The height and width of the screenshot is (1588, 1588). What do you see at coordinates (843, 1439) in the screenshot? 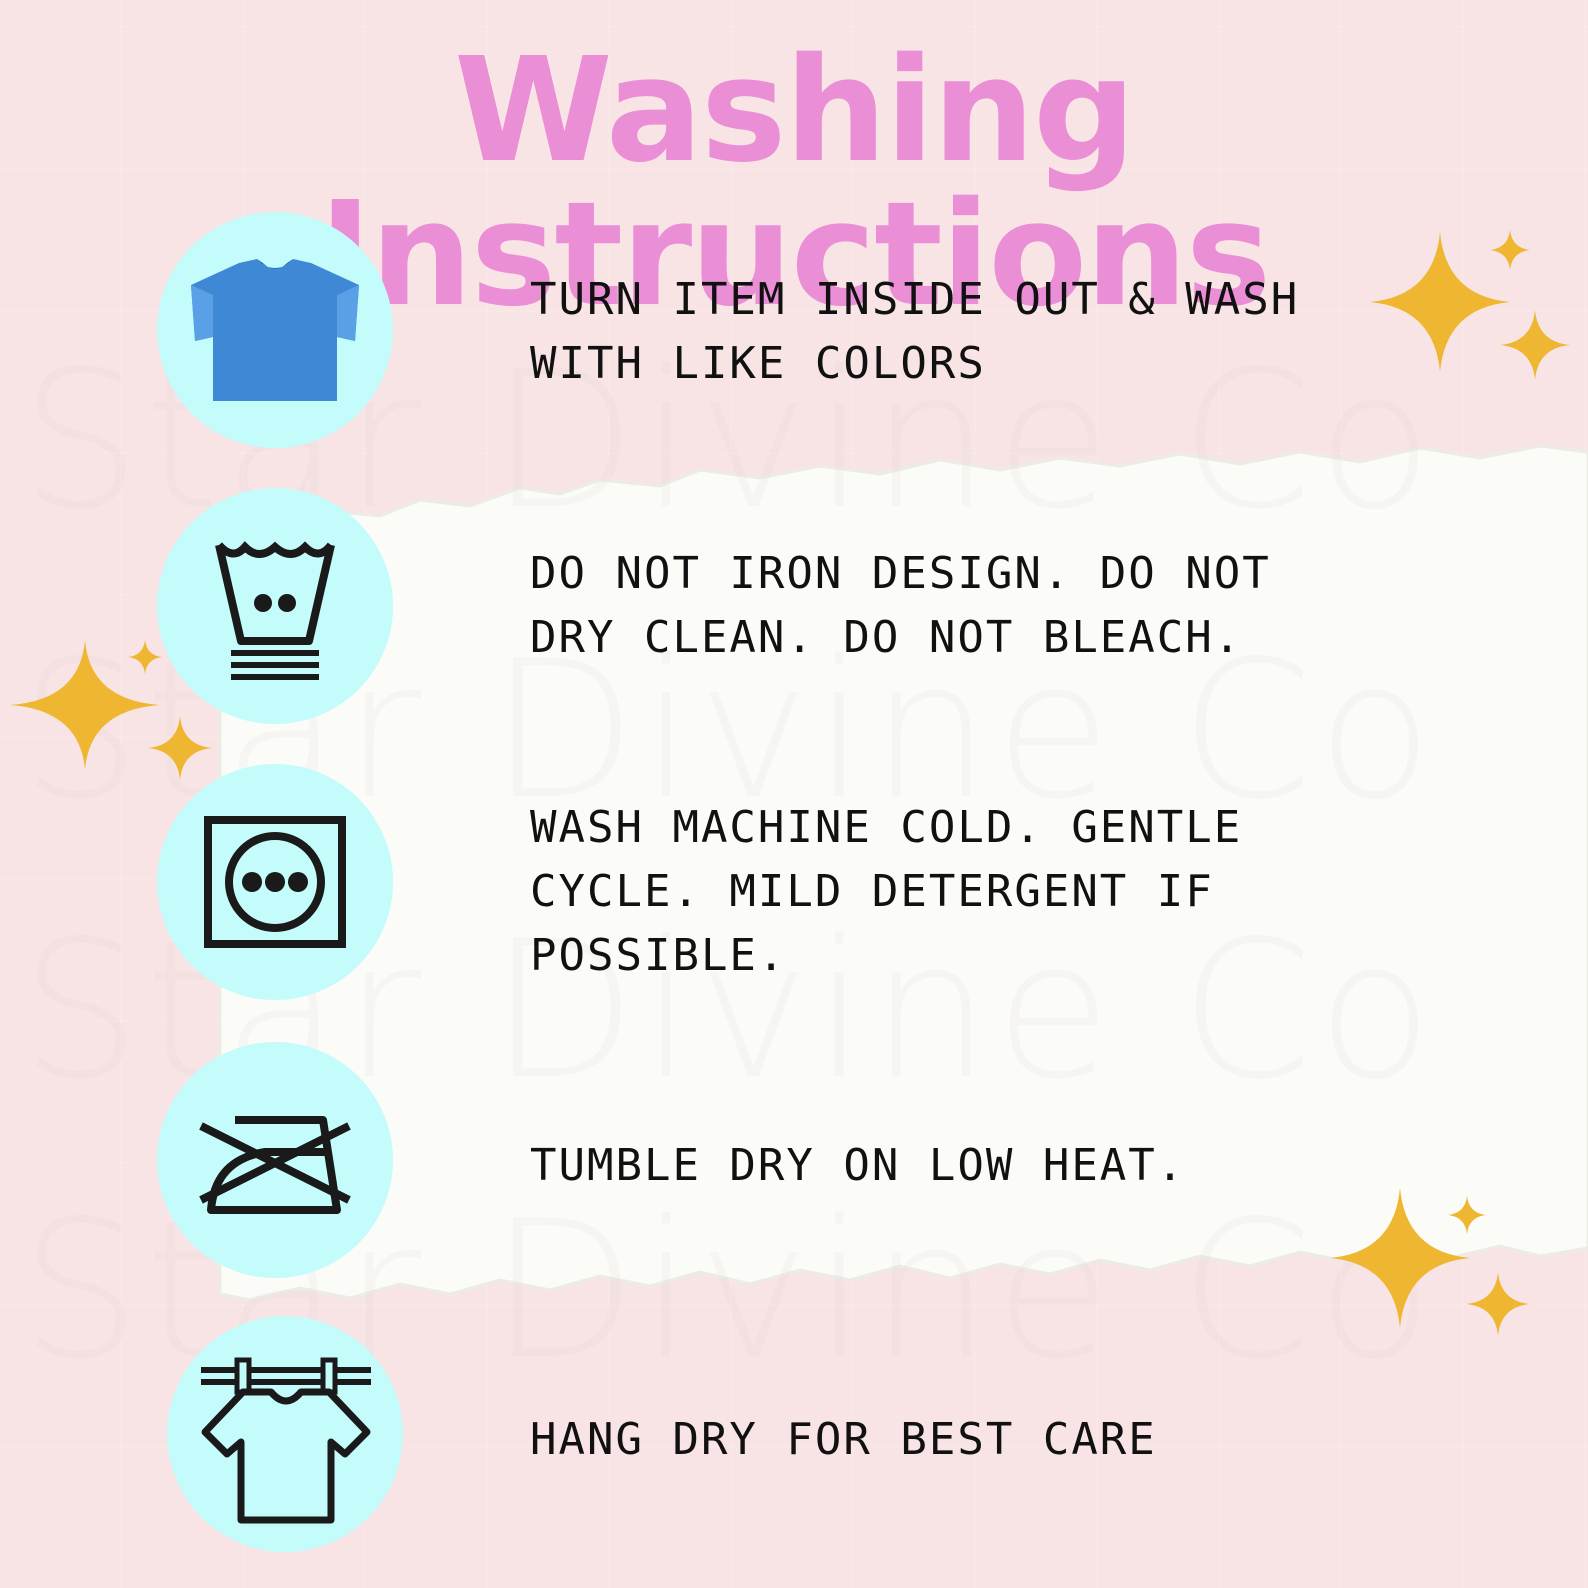
I see `instruction-text: HANG DRY FOR BEST CARE` at bounding box center [843, 1439].